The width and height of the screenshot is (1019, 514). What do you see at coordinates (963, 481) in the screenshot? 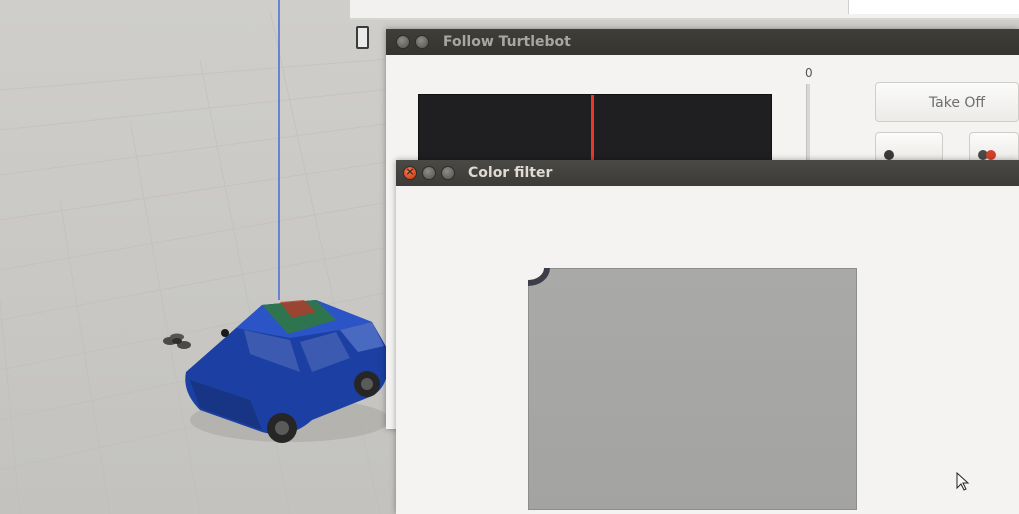
I see `mouse-cursor-icon` at bounding box center [963, 481].